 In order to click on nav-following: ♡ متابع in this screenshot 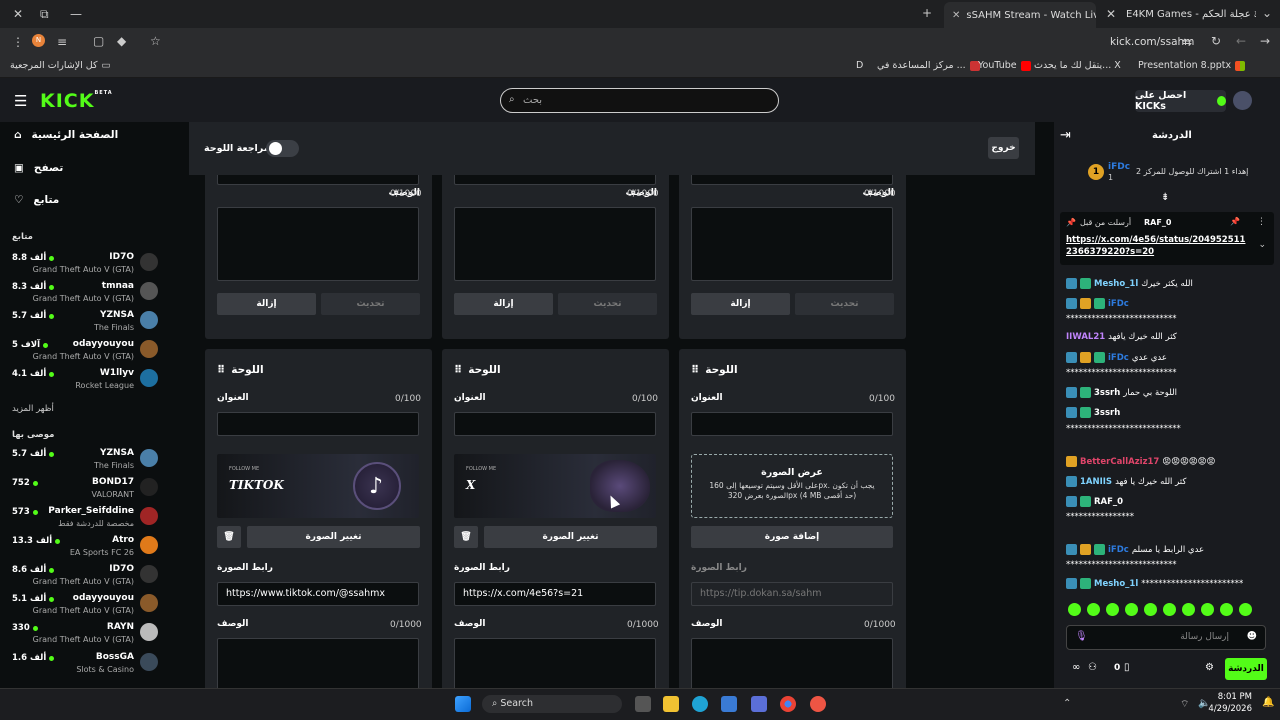, I will do `click(36, 200)`.